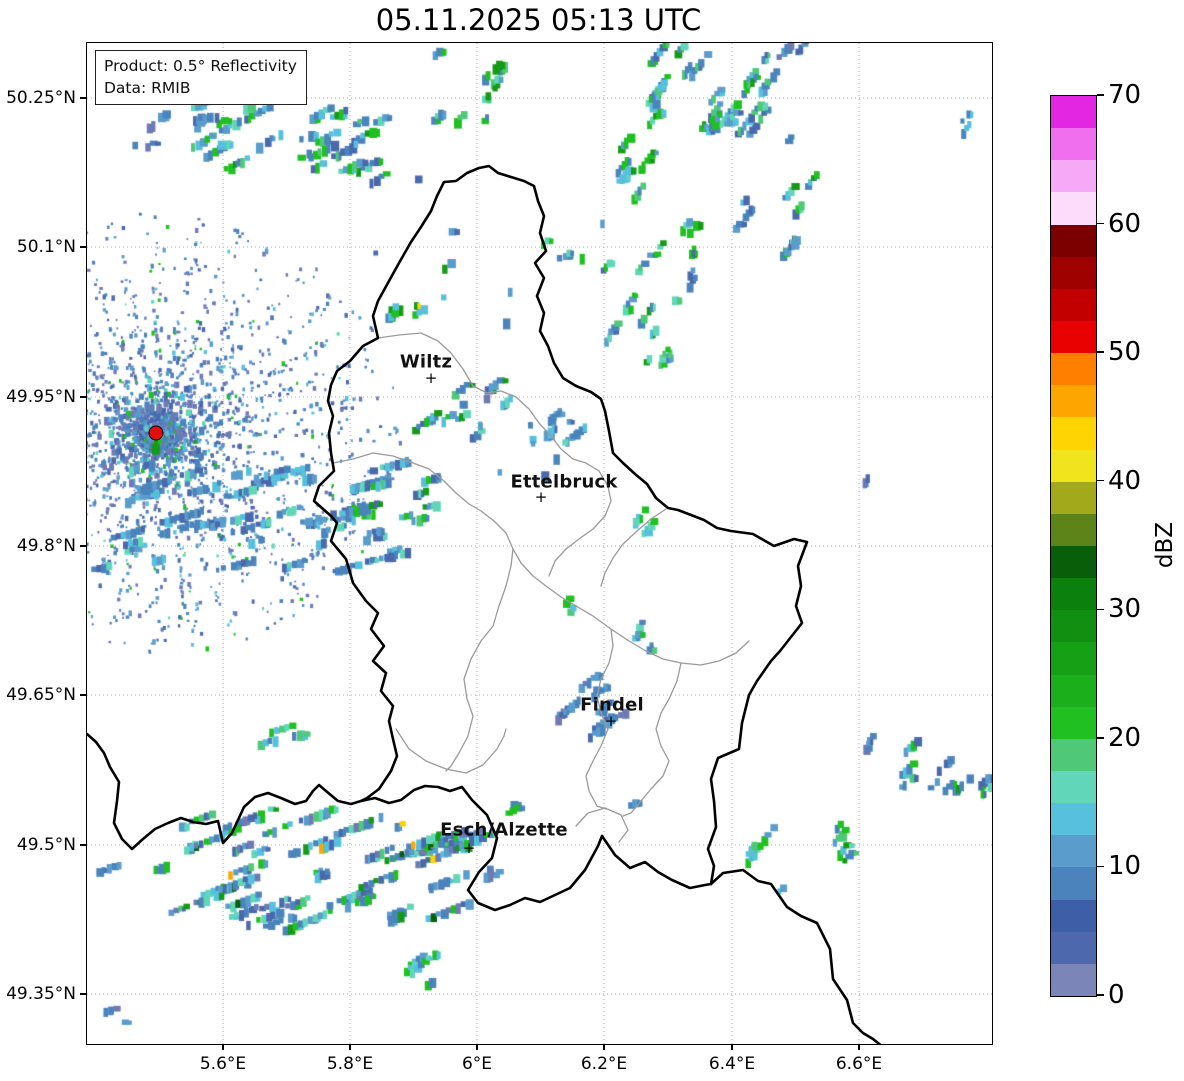  I want to click on colorbar-tick-label: 70, so click(1125, 95).